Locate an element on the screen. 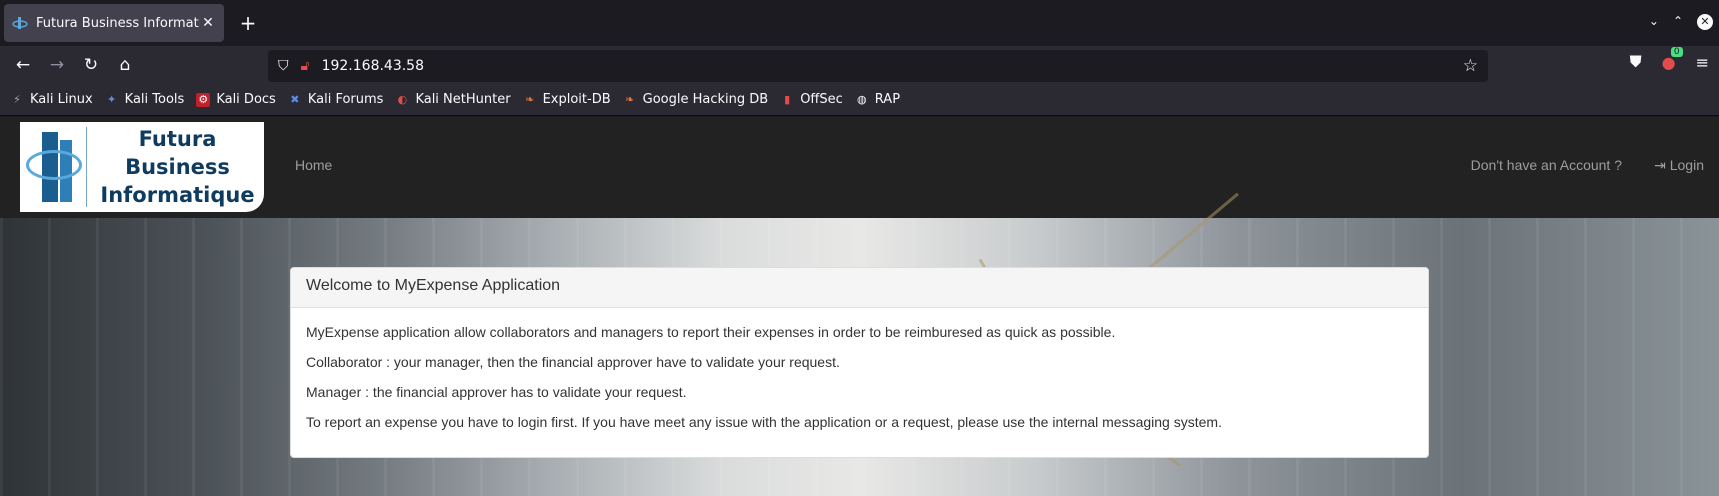 The width and height of the screenshot is (1719, 496). globe-icon: ◍ is located at coordinates (861, 99).